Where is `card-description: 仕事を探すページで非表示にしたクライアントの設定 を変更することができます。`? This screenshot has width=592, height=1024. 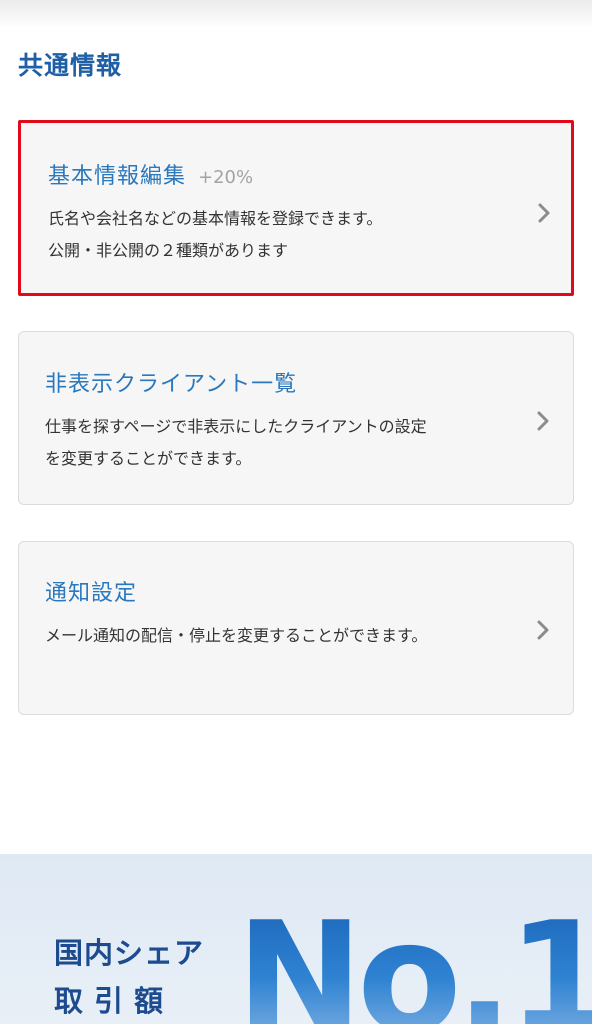 card-description: 仕事を探すページで非表示にしたクライアントの設定 を変更することができます。 is located at coordinates (285, 443).